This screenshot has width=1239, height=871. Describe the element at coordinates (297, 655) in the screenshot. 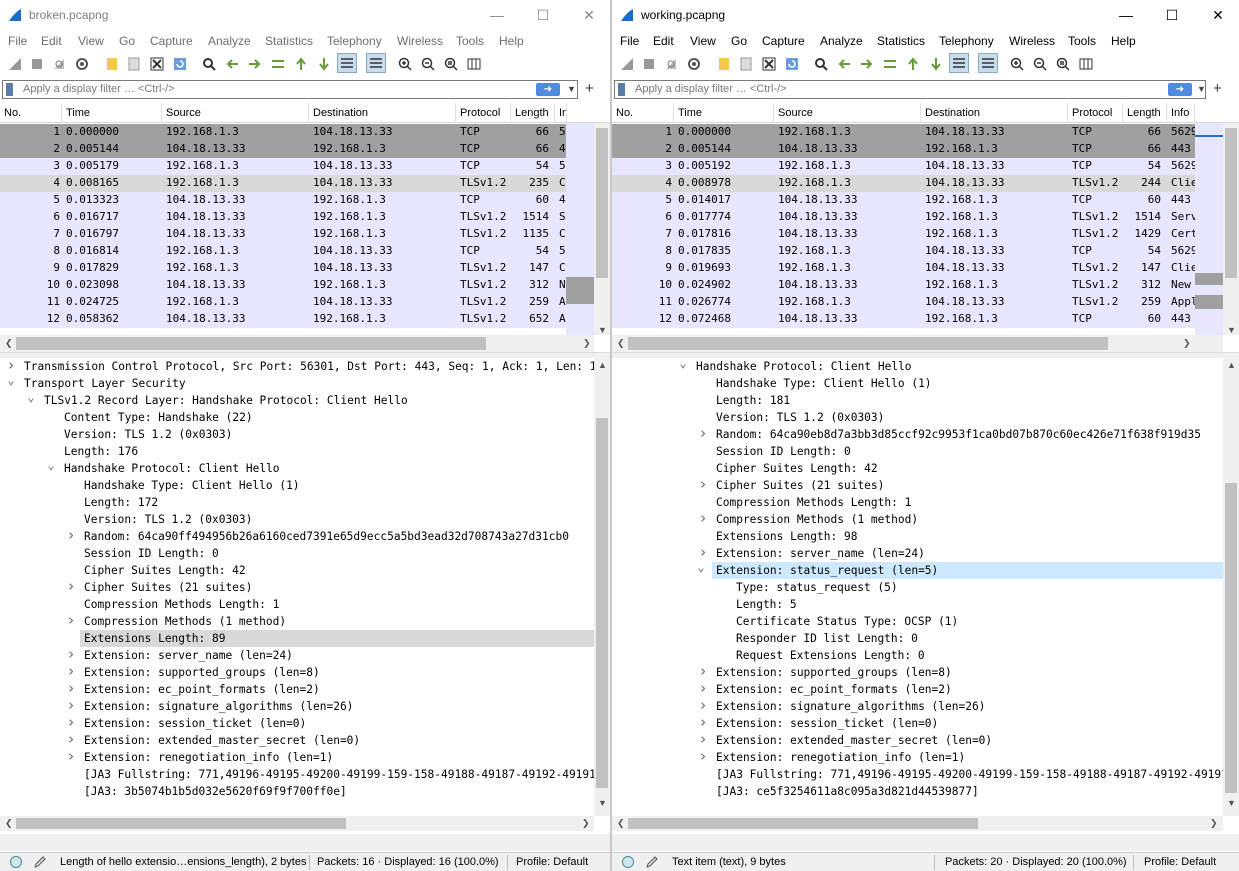

I see `detail-item: › Extension: server_name (len=24)` at that location.